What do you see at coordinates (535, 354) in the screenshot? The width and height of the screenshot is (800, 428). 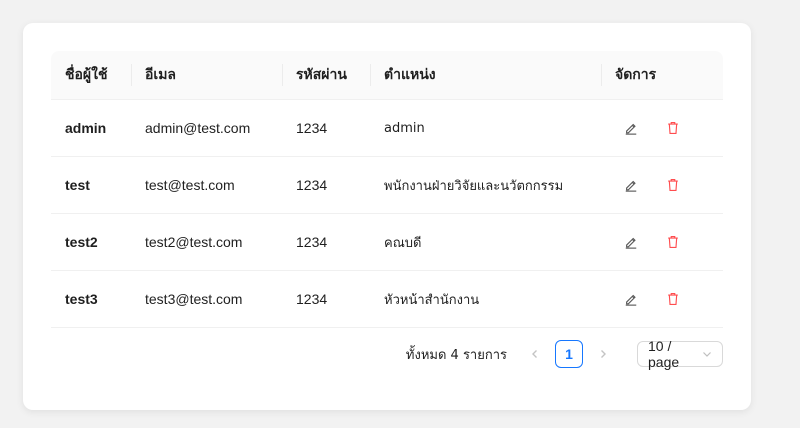 I see `chevron-left-icon` at bounding box center [535, 354].